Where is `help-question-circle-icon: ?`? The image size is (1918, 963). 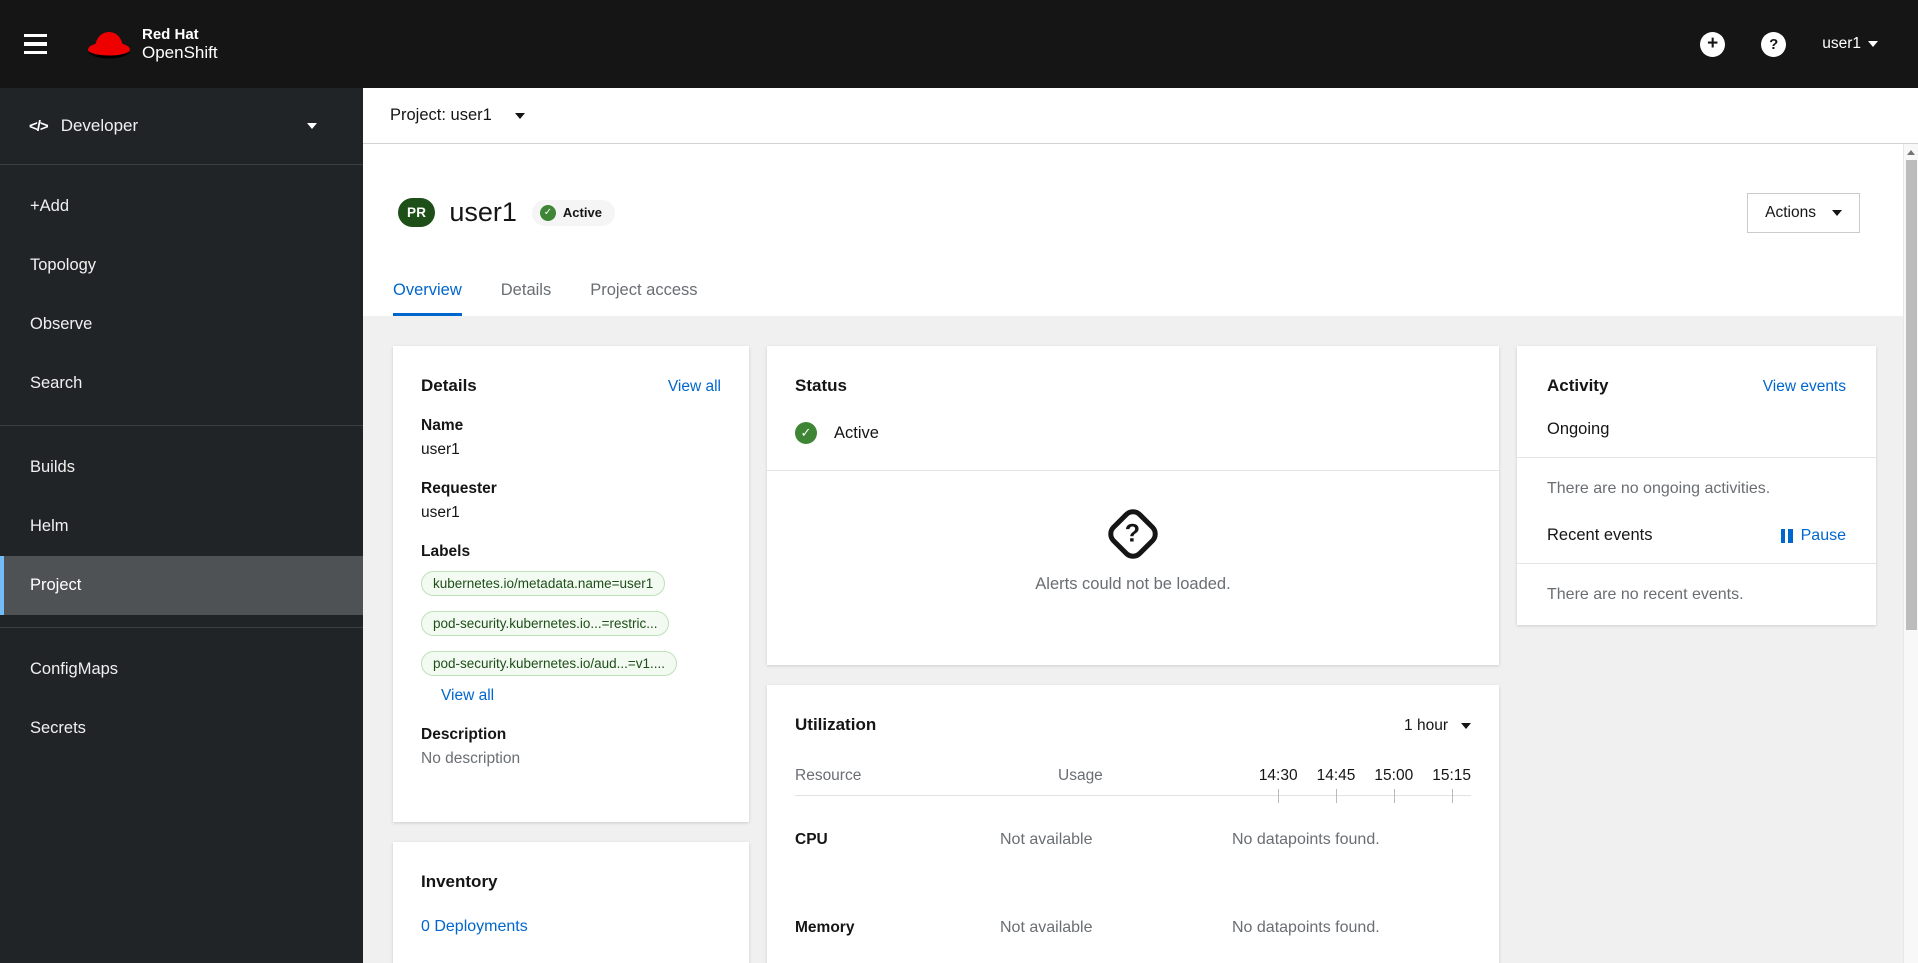
help-question-circle-icon: ? is located at coordinates (1774, 44).